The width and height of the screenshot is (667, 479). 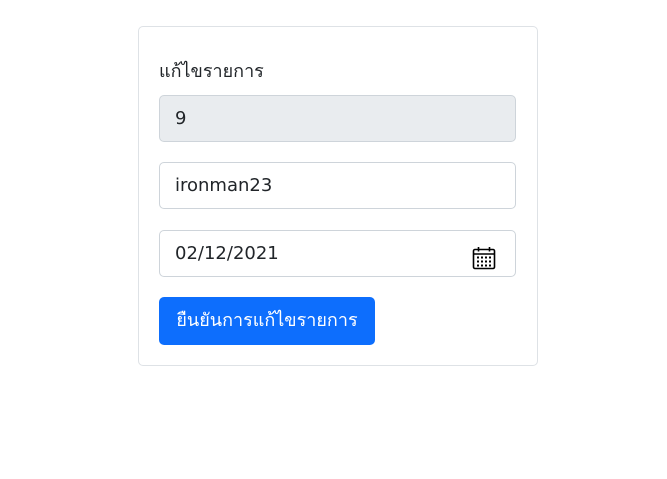 What do you see at coordinates (337, 118) in the screenshot?
I see `id-field: 9` at bounding box center [337, 118].